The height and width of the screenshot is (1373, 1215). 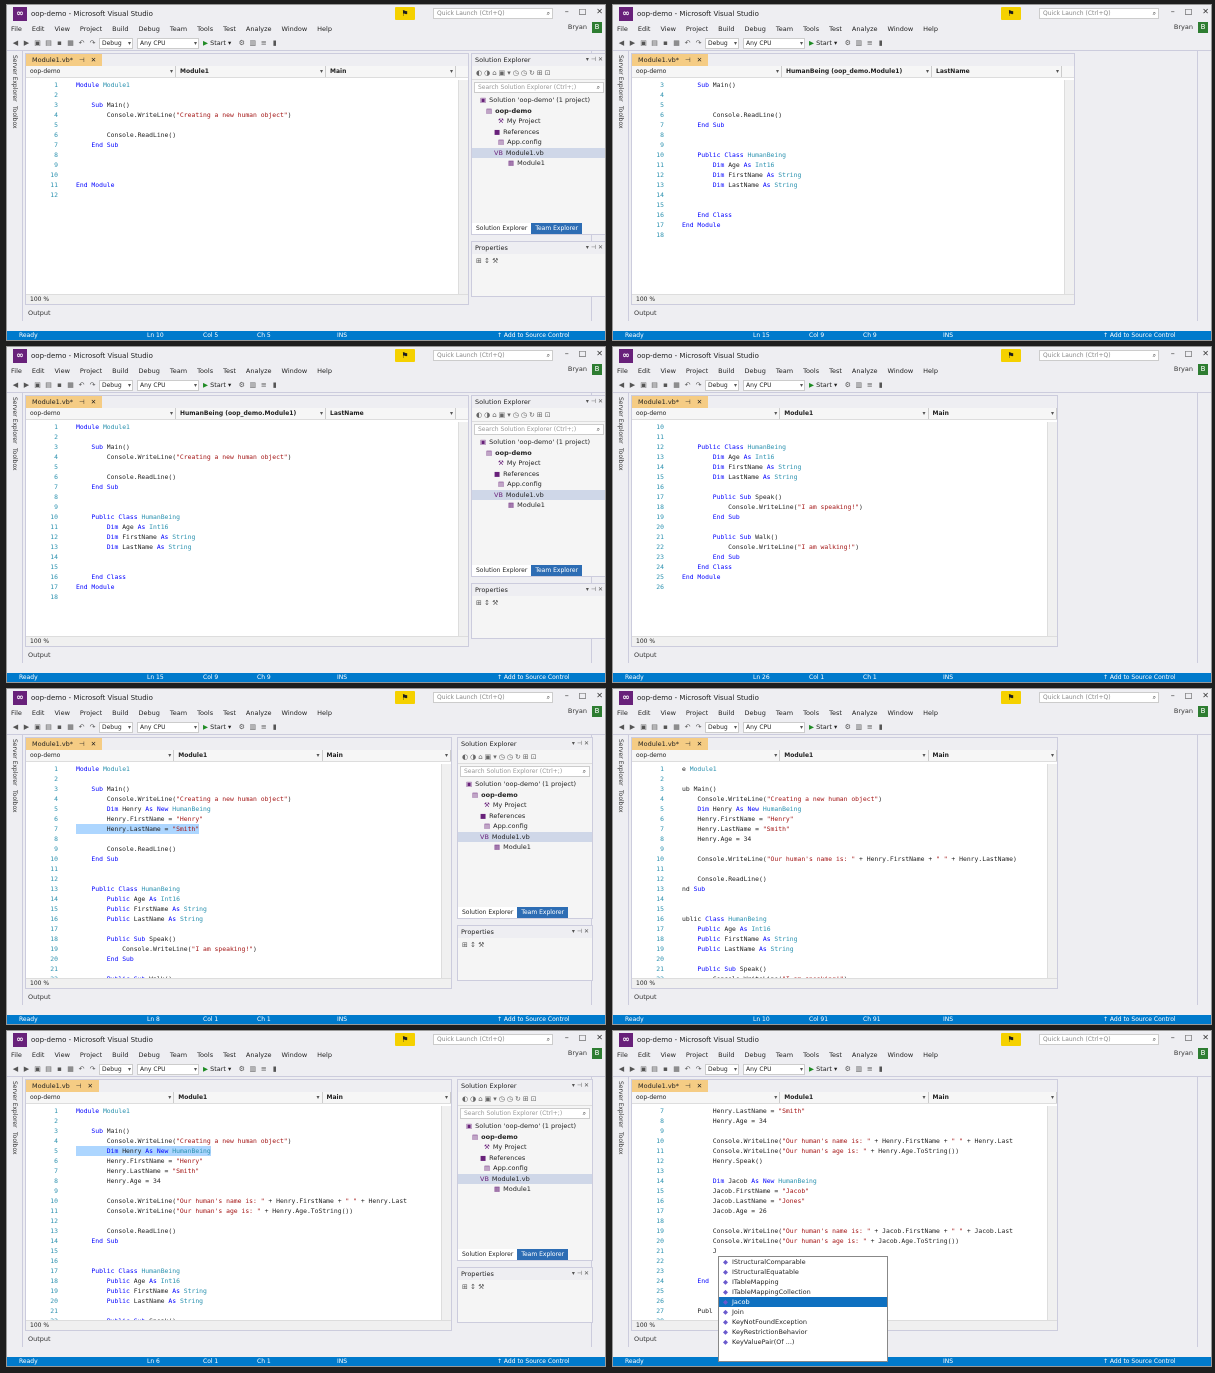 What do you see at coordinates (233, 1151) in the screenshot?
I see `code-line: 5 Dim Henry As New HumanBeing` at bounding box center [233, 1151].